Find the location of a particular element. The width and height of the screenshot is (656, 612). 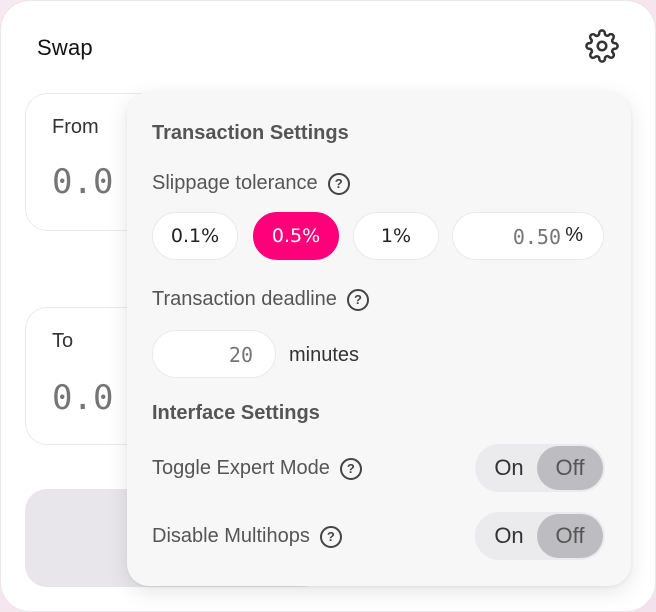

expert-mode-off: Off is located at coordinates (570, 468).